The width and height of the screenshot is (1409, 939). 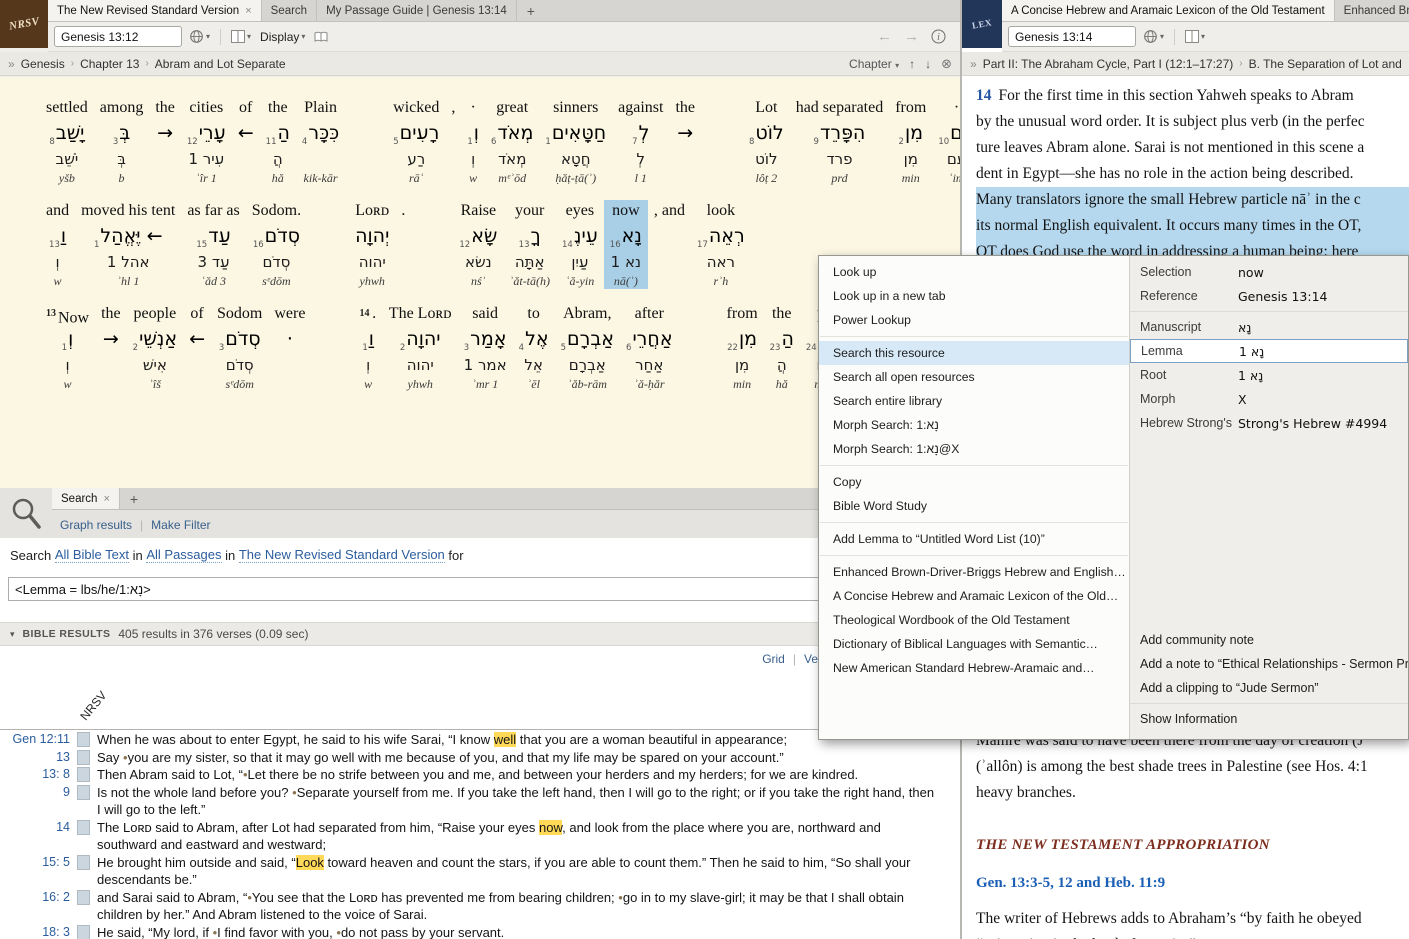 What do you see at coordinates (946, 141) in the screenshot?
I see `interlinear-word: · 10עִם עִם ʿim` at bounding box center [946, 141].